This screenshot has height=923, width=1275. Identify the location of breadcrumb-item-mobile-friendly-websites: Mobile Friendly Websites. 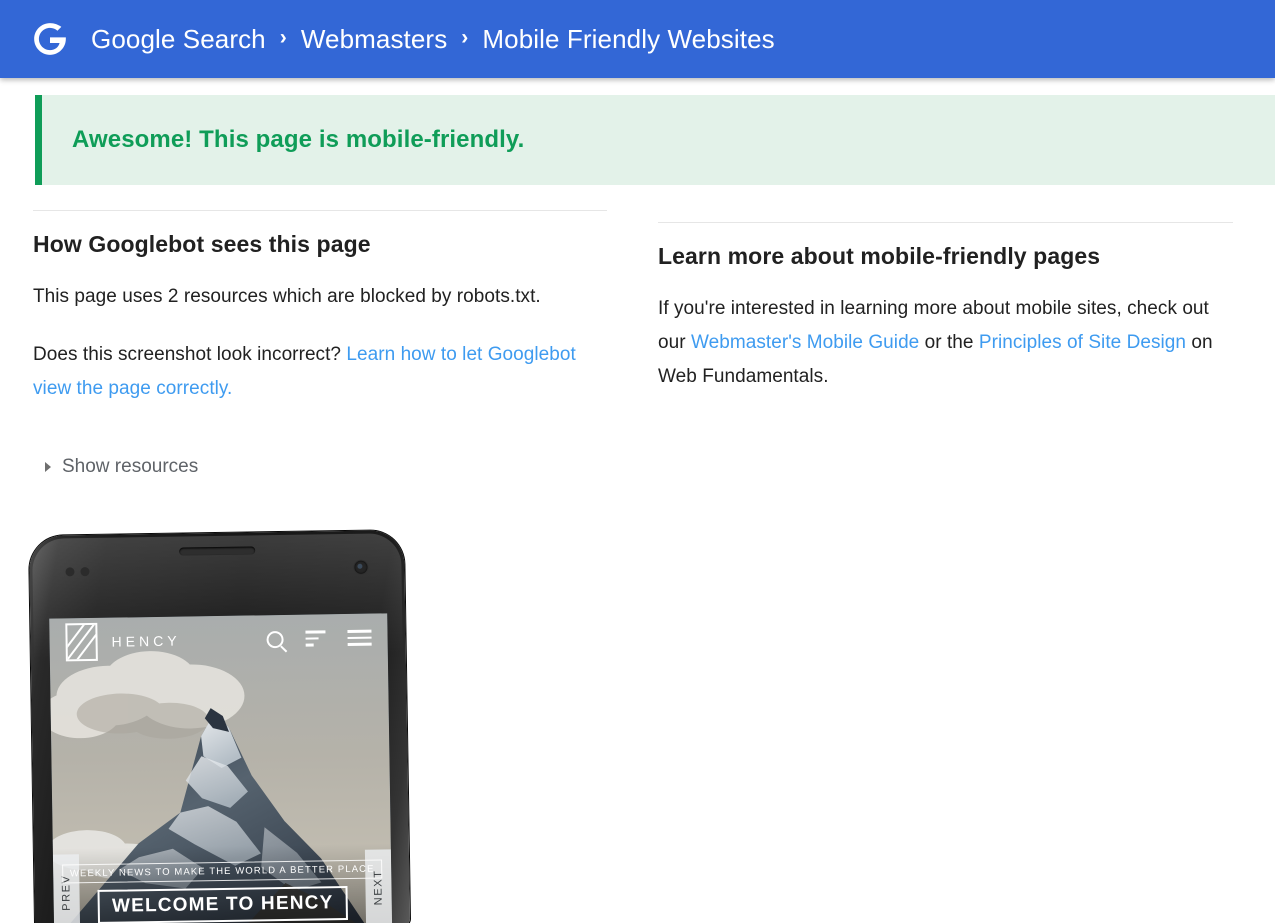
(628, 39).